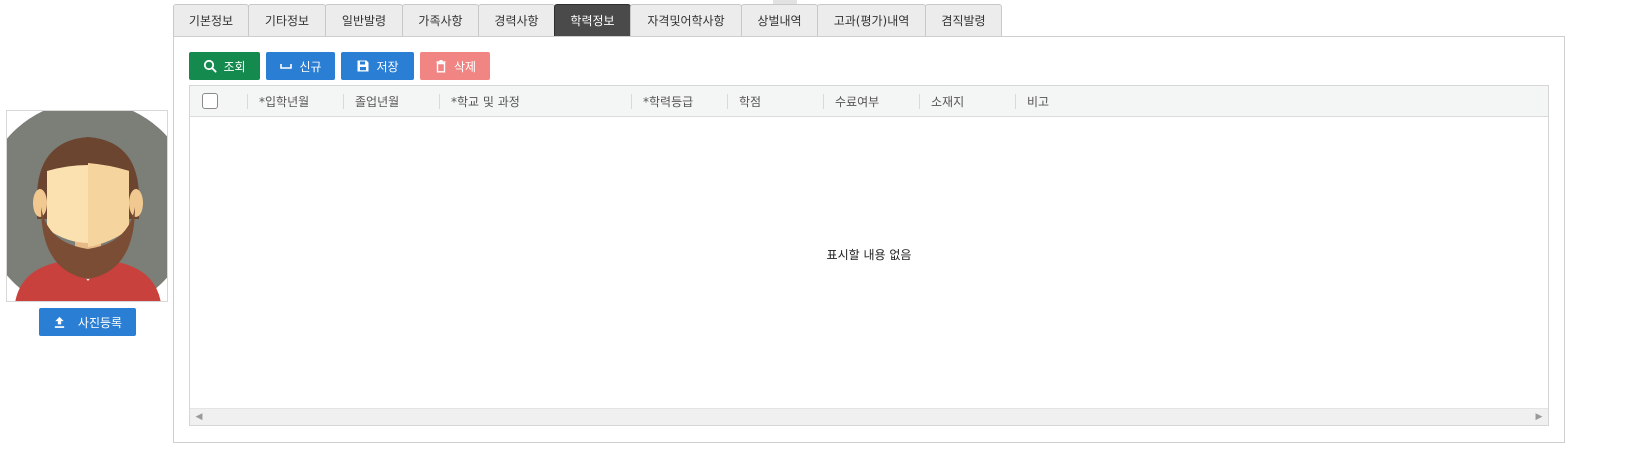 The height and width of the screenshot is (466, 1636). Describe the element at coordinates (295, 101) in the screenshot. I see `column-header: *입학년월` at that location.